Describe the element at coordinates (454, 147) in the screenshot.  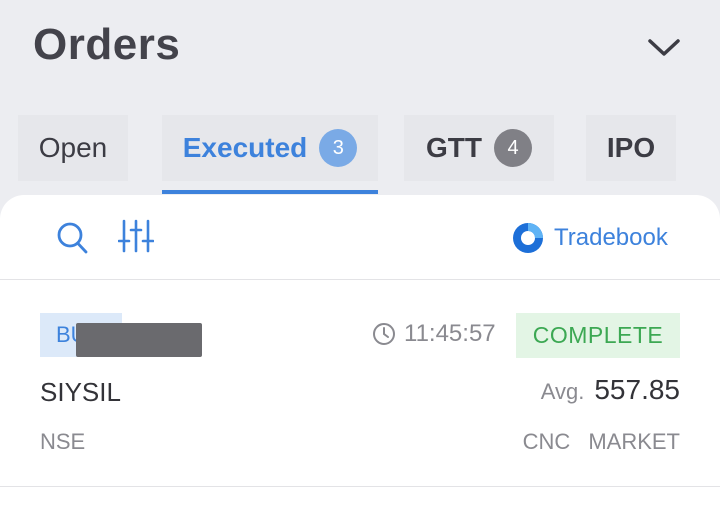
I see `tab-label: GTT` at that location.